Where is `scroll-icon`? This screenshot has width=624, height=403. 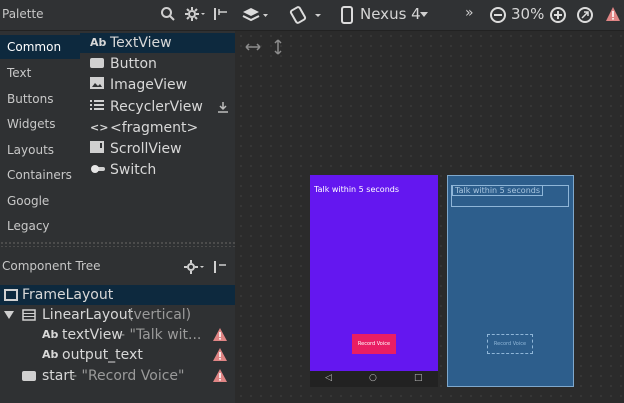 scroll-icon is located at coordinates (98, 149).